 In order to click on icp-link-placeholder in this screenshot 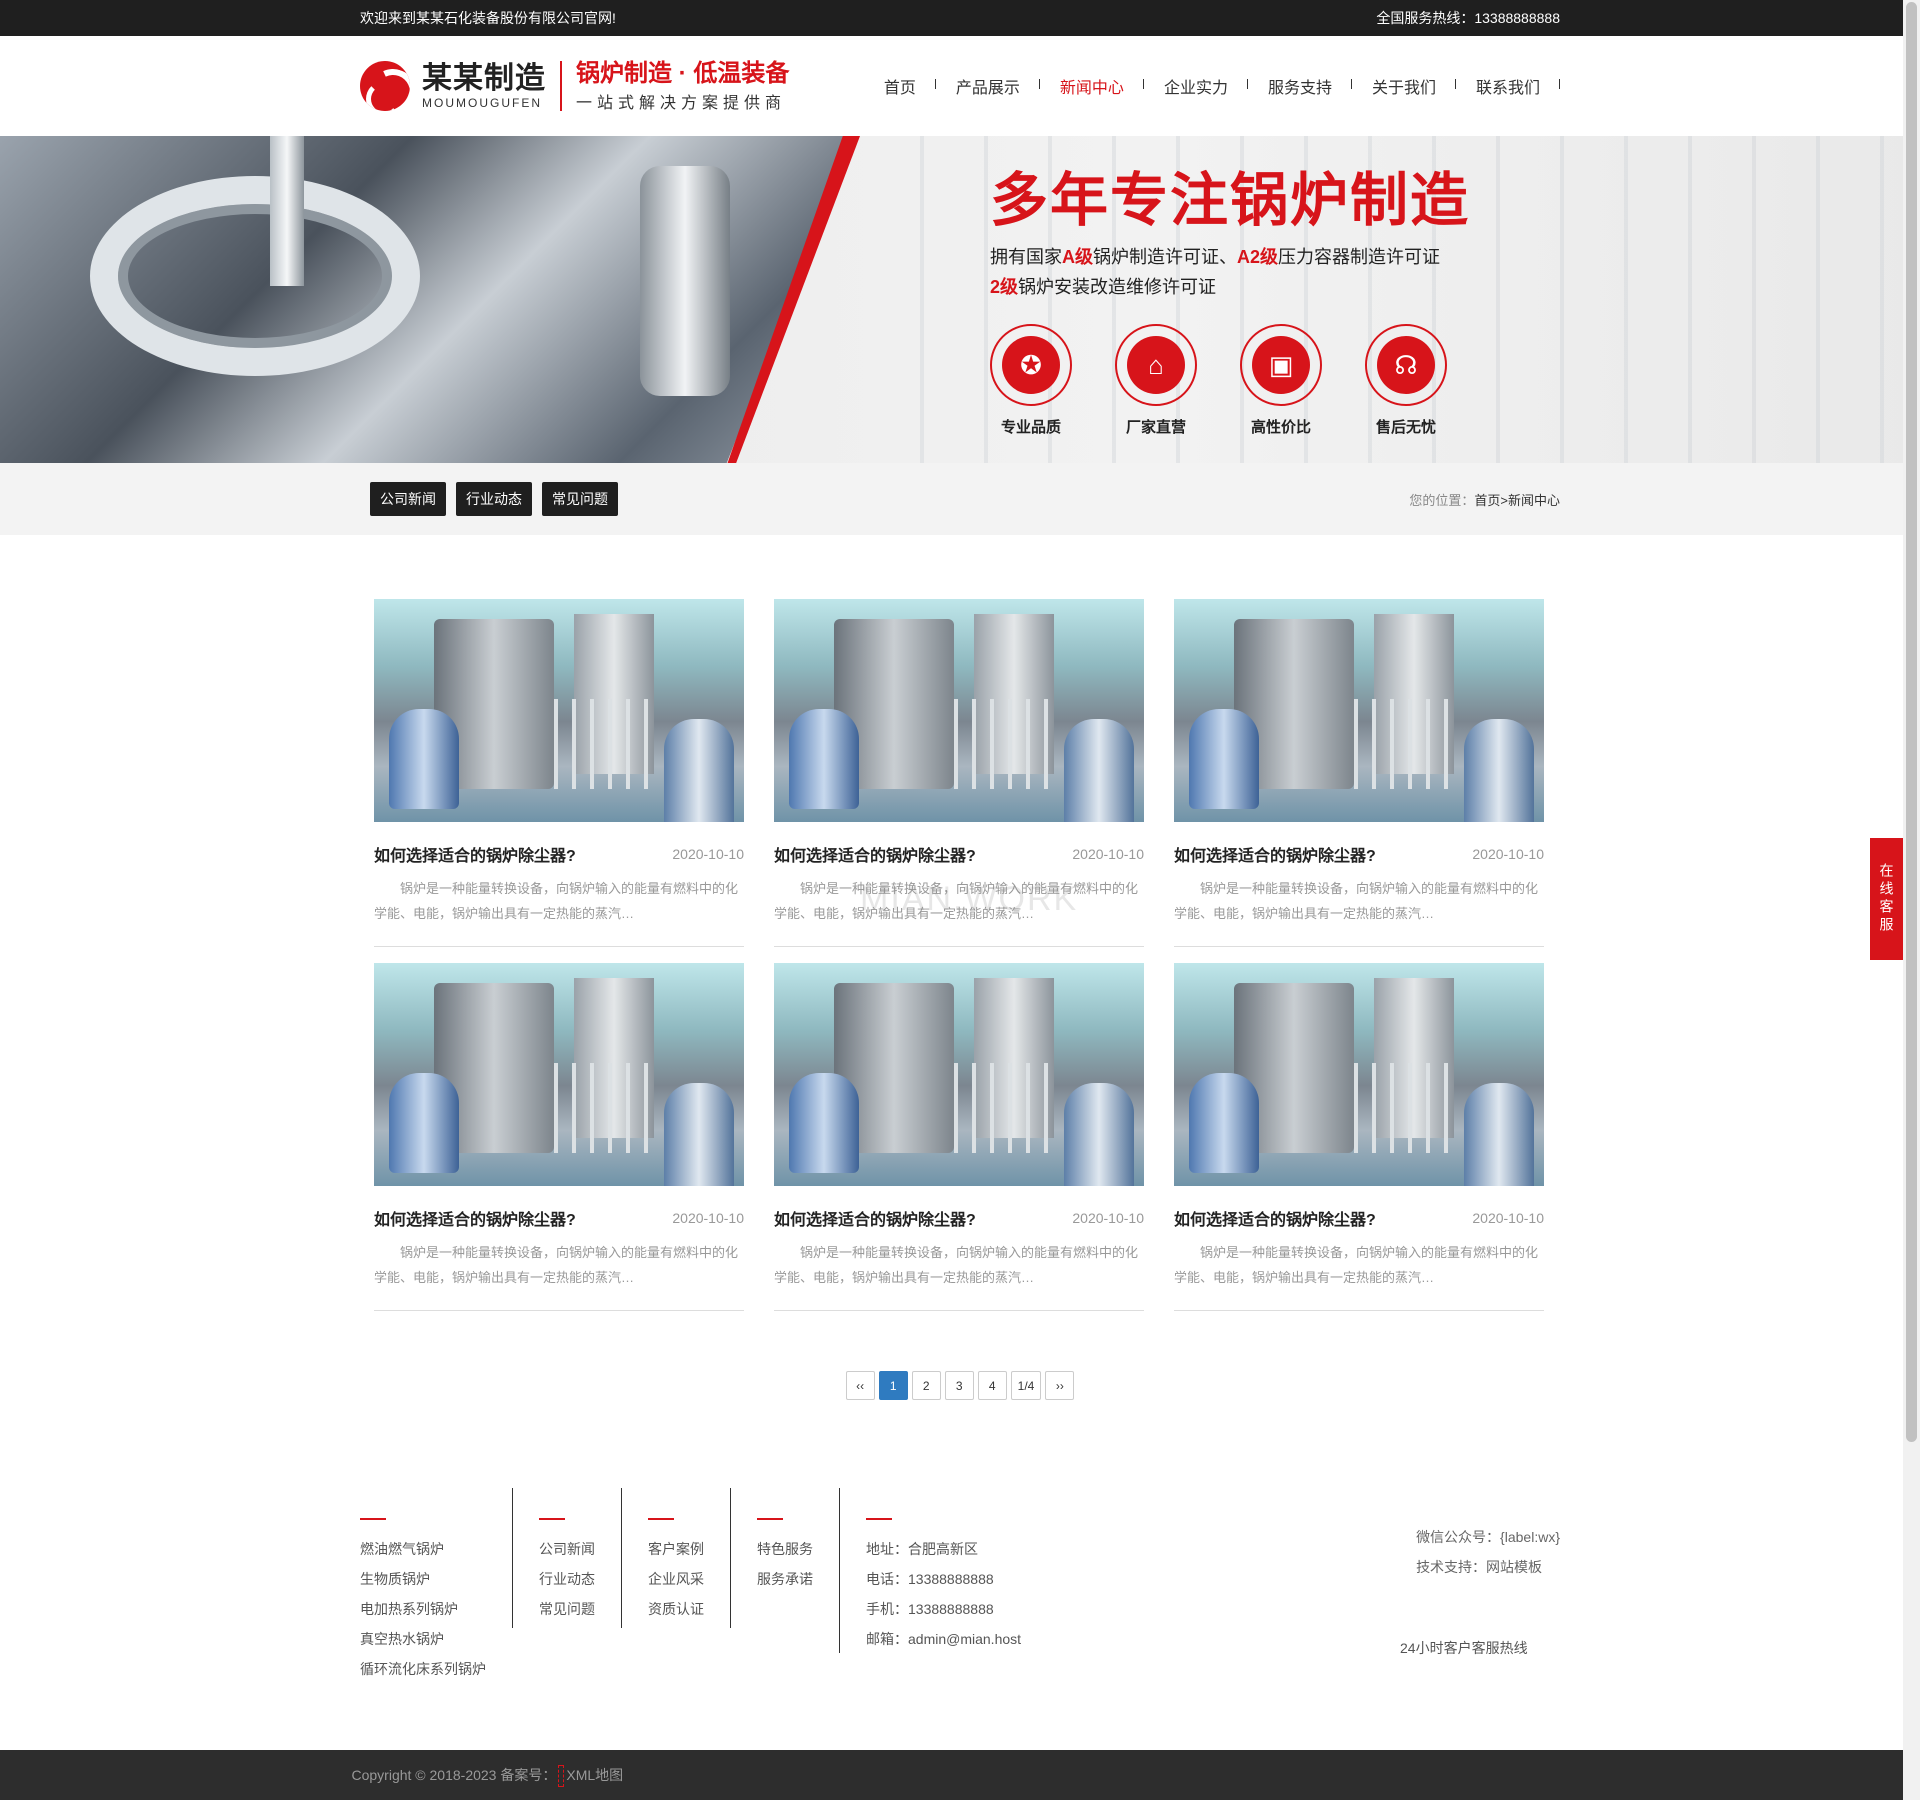, I will do `click(561, 1776)`.